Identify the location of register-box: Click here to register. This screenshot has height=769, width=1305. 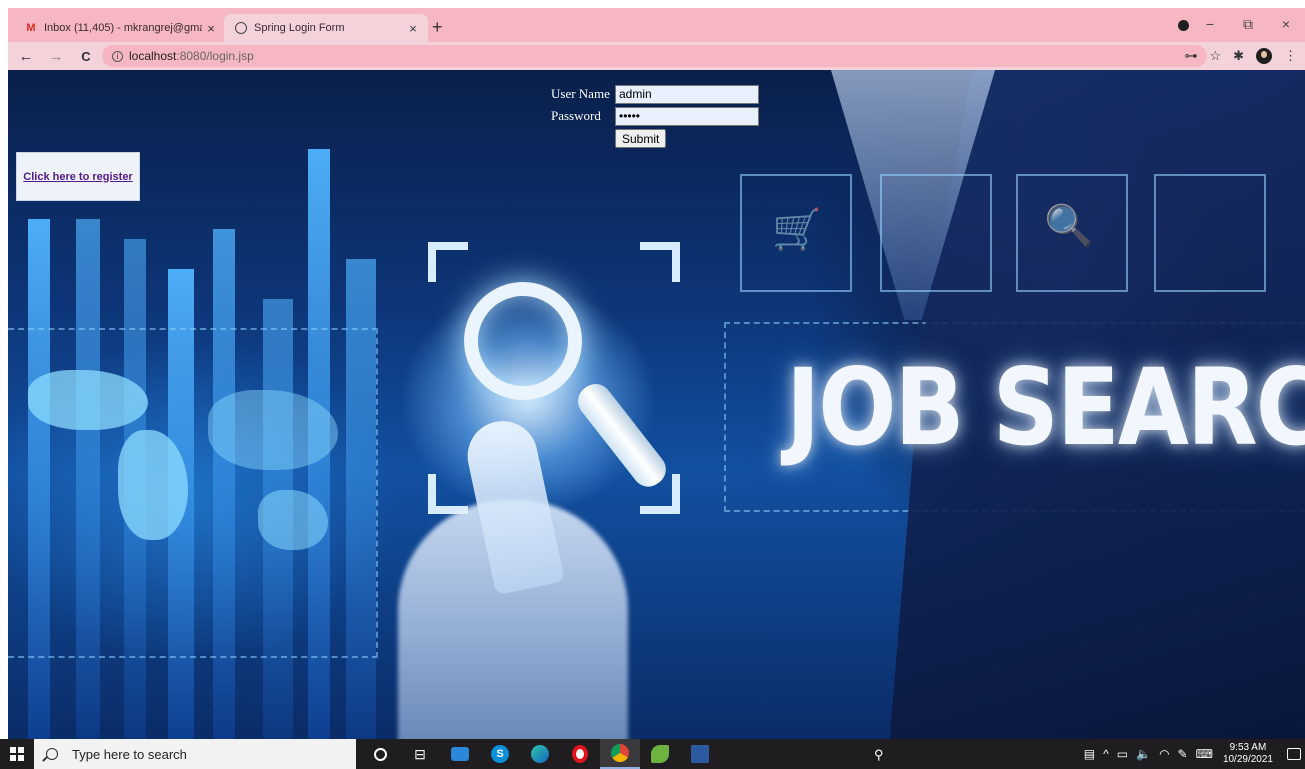
(78, 176).